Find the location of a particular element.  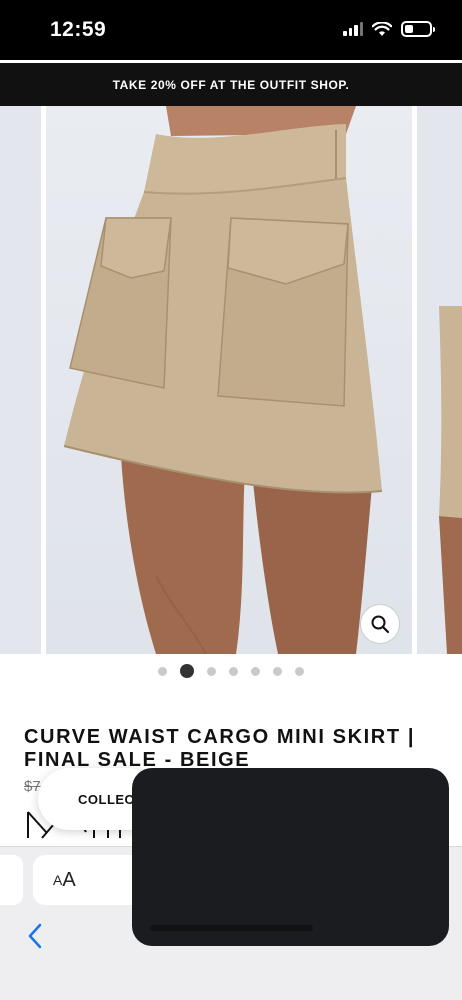

pagination-dot-active is located at coordinates (187, 671).